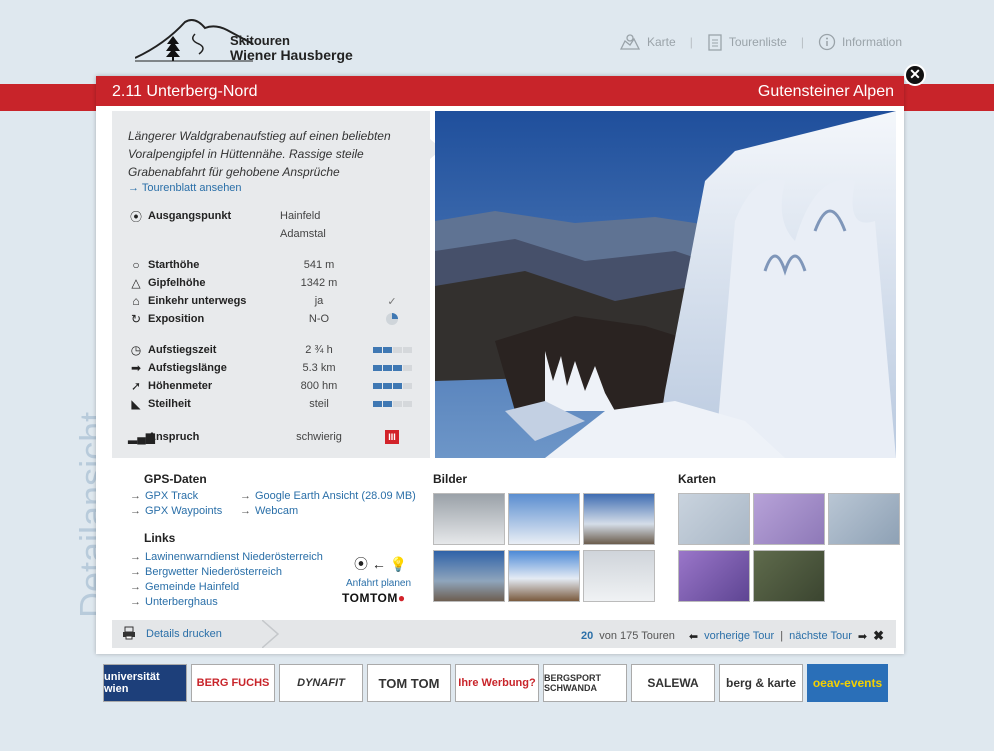 The image size is (994, 751). Describe the element at coordinates (174, 265) in the screenshot. I see `fact-label: Starthöhe` at that location.